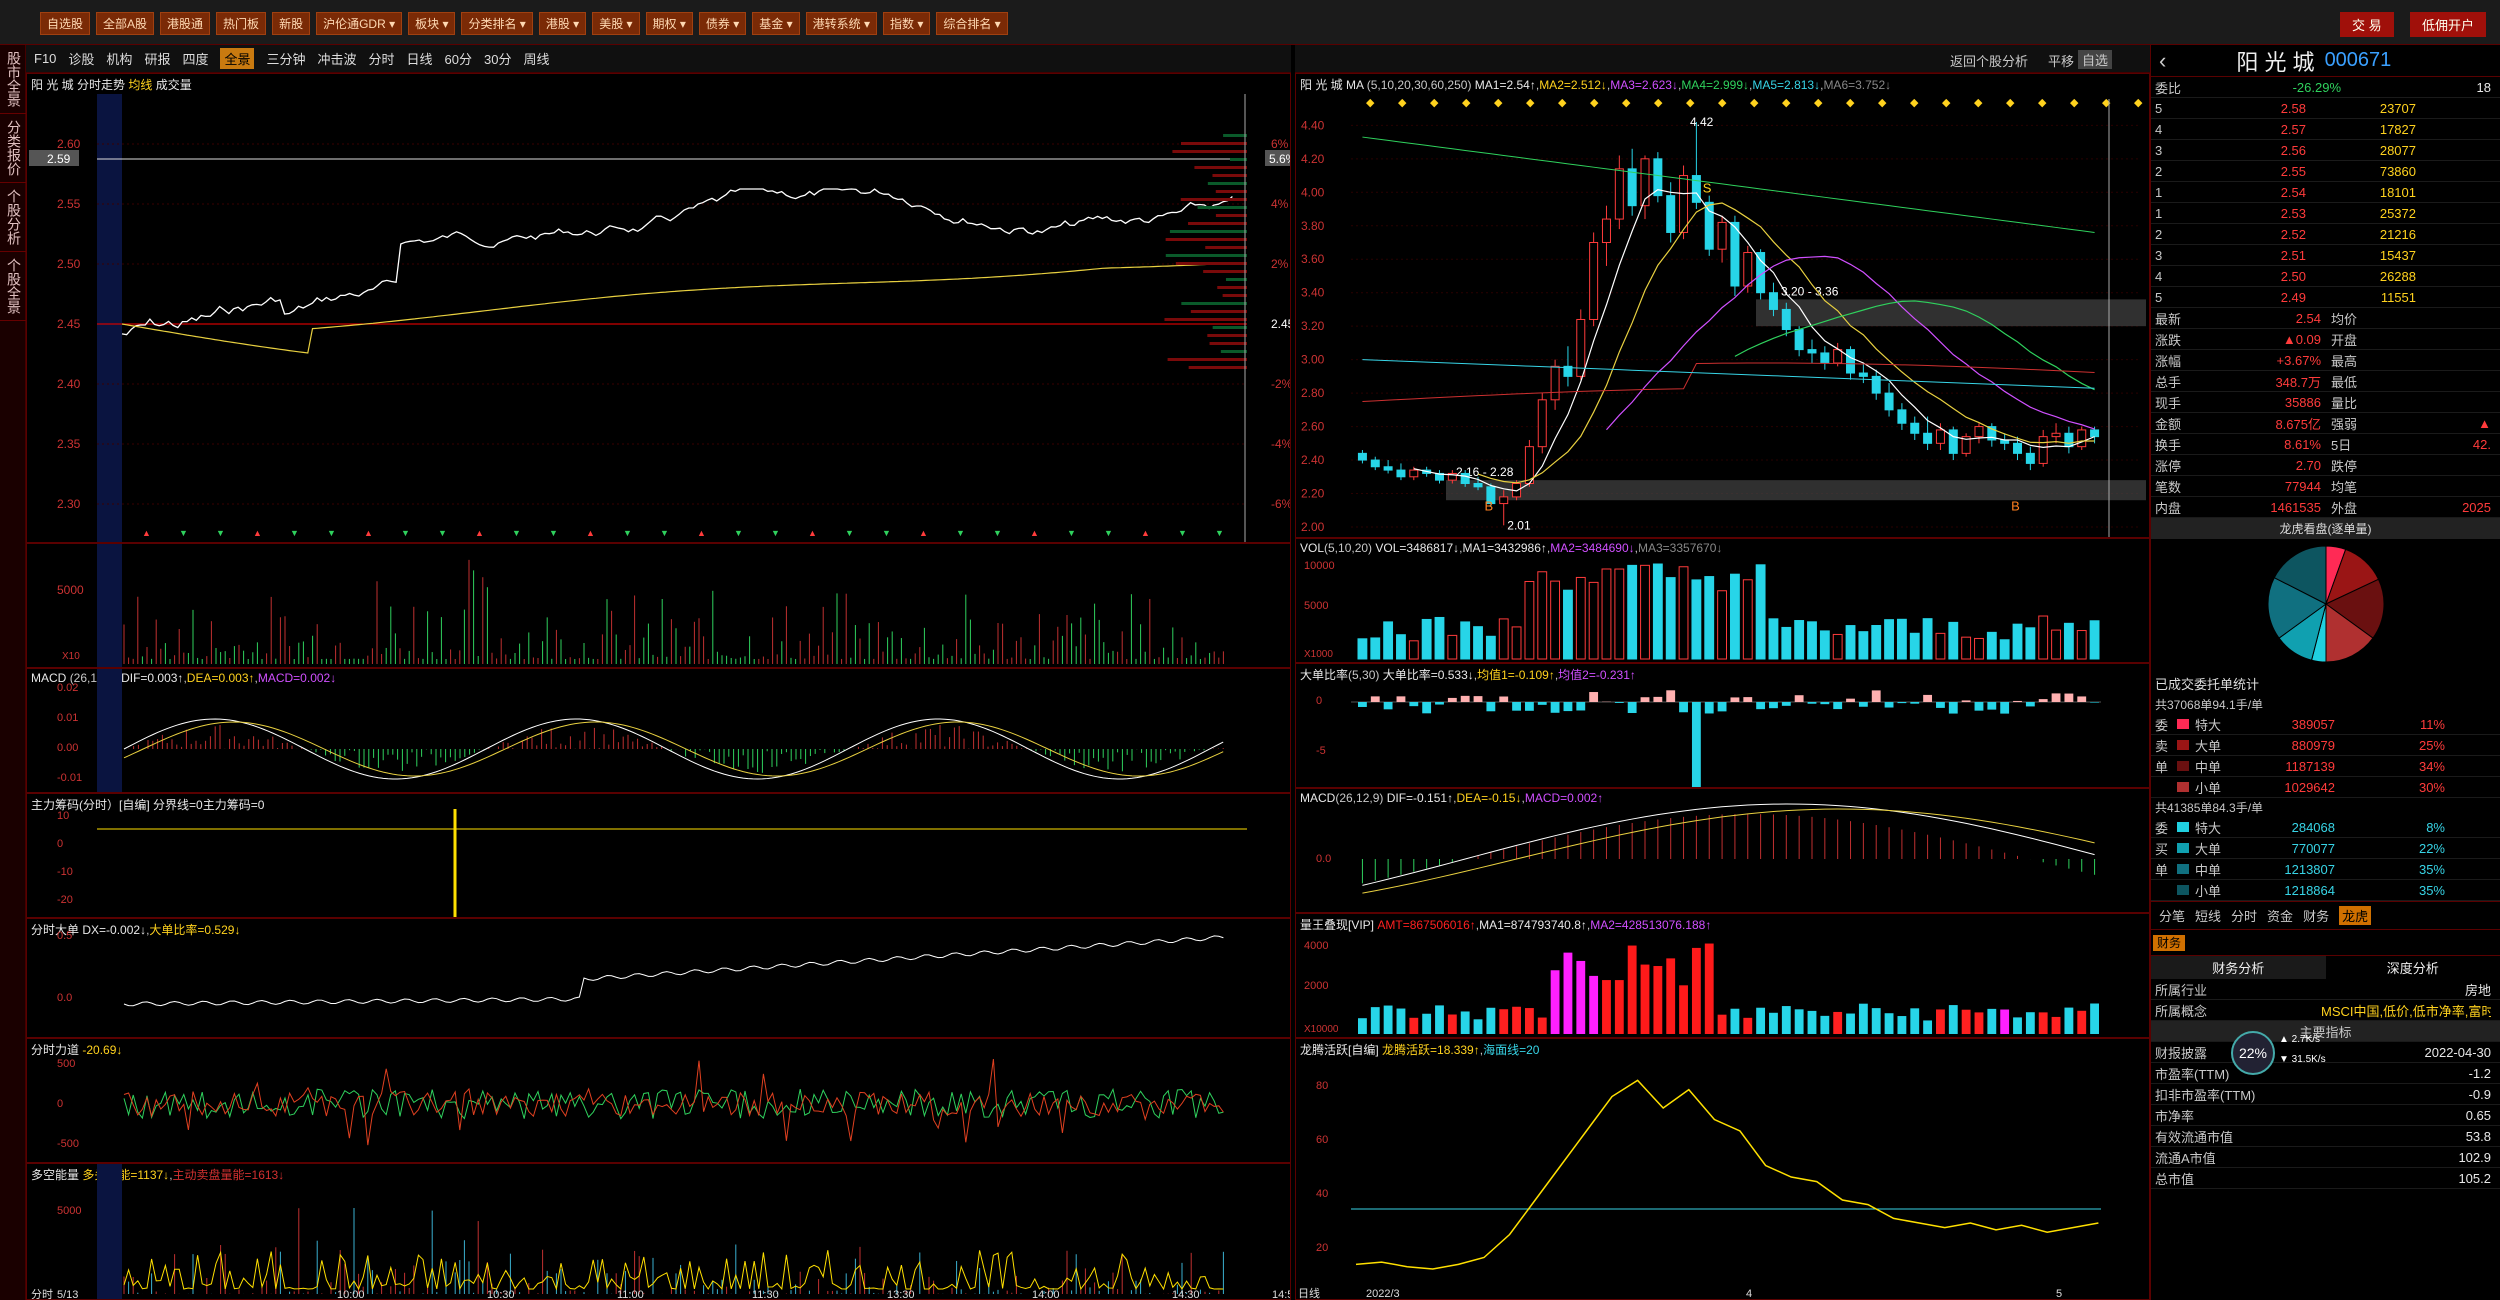  I want to click on menu-item: 指数 ▾, so click(906, 23).